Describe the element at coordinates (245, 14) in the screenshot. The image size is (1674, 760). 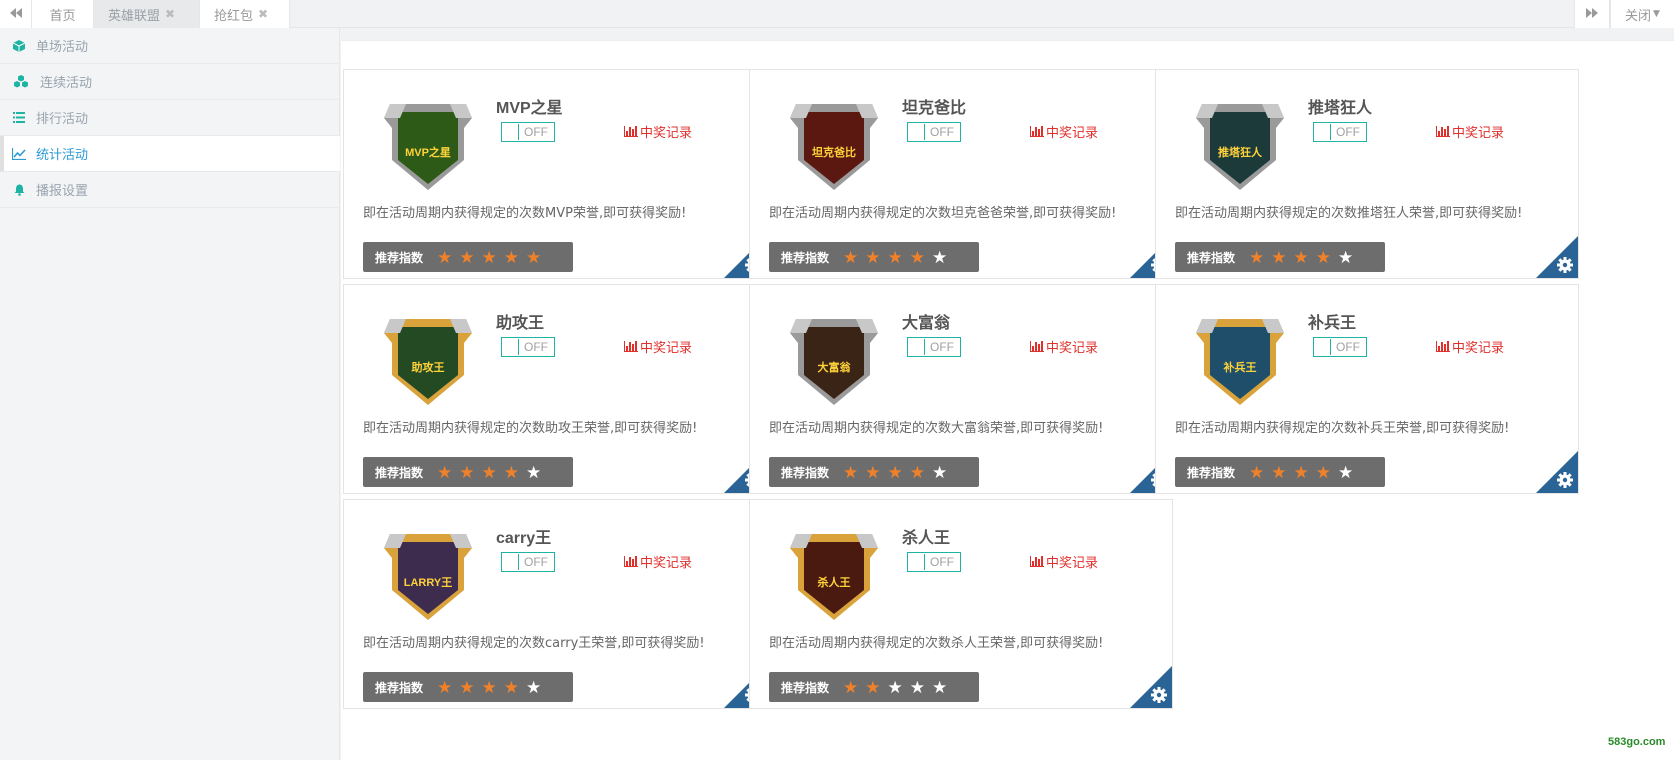
I see `tab-red-packet: 抢红包 ✖` at that location.